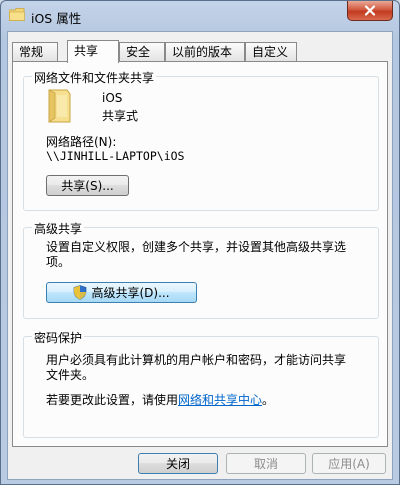  Describe the element at coordinates (115, 156) in the screenshot. I see `network-path-value: \\JINHILL-LAPTOP\iOS` at that location.